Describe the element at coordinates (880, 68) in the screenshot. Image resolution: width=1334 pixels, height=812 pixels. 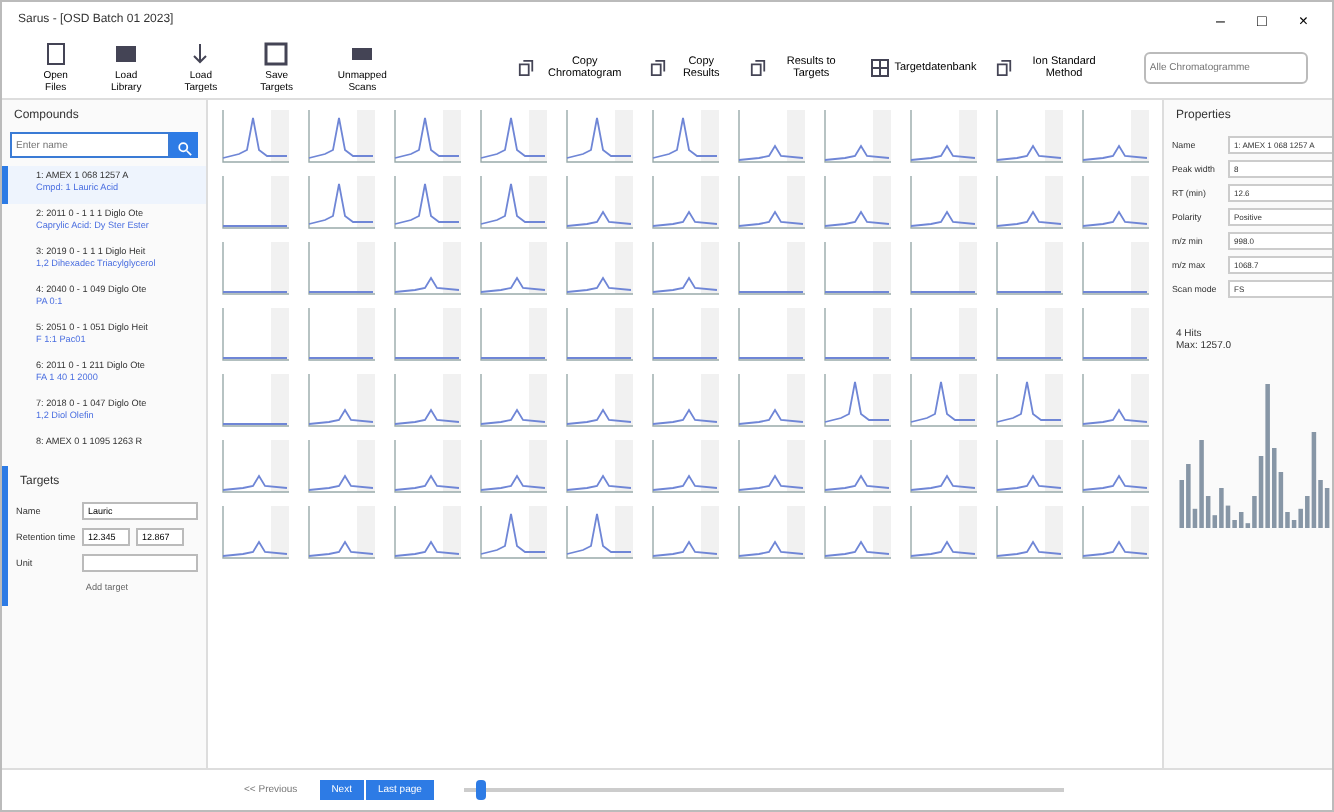
I see `grid-icon` at that location.